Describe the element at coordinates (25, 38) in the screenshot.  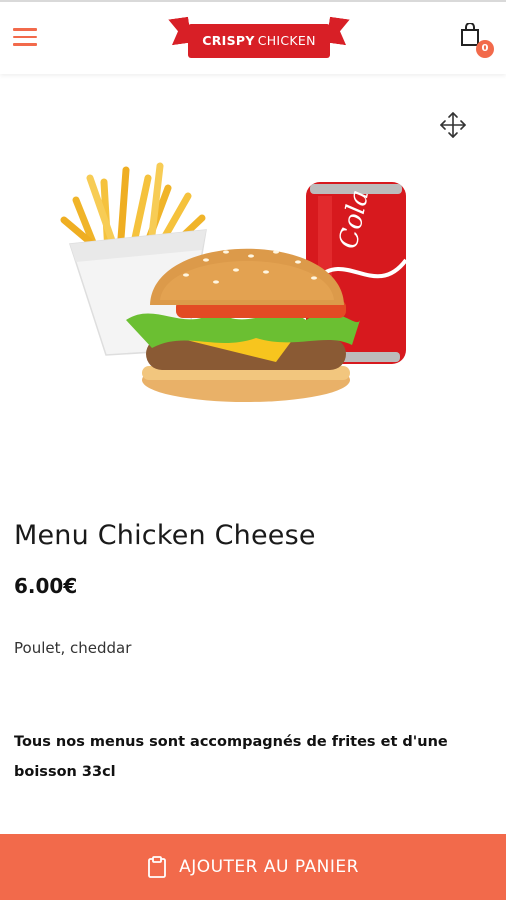
I see `hamburger-menu-icon` at that location.